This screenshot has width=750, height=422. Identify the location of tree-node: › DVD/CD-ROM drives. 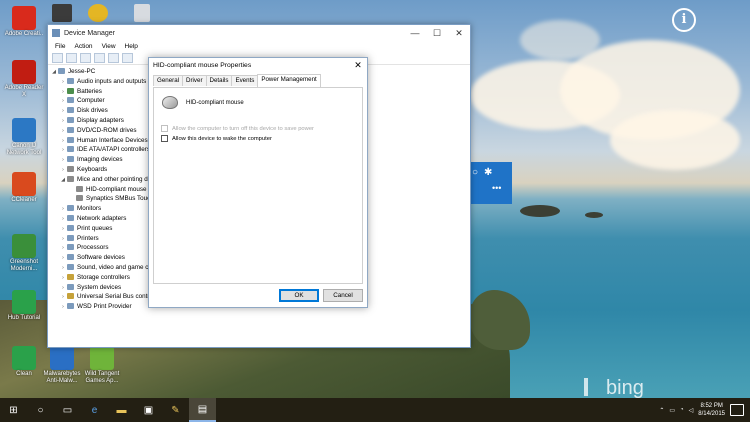
(98, 131).